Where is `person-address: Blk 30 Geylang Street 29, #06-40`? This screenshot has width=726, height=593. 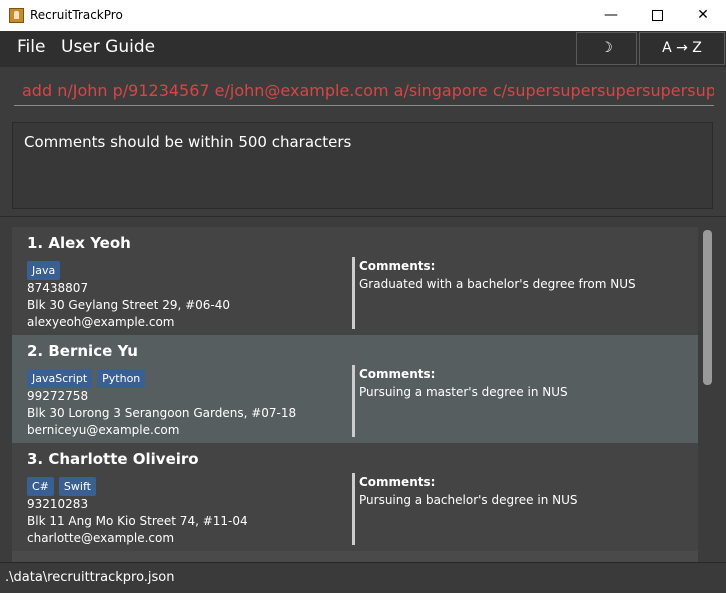 person-address: Blk 30 Geylang Street 29, #06-40 is located at coordinates (129, 305).